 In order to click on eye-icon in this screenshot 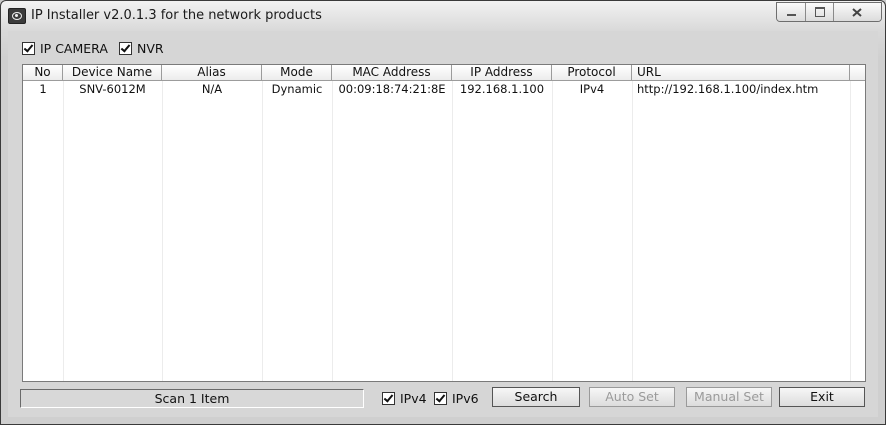, I will do `click(17, 16)`.